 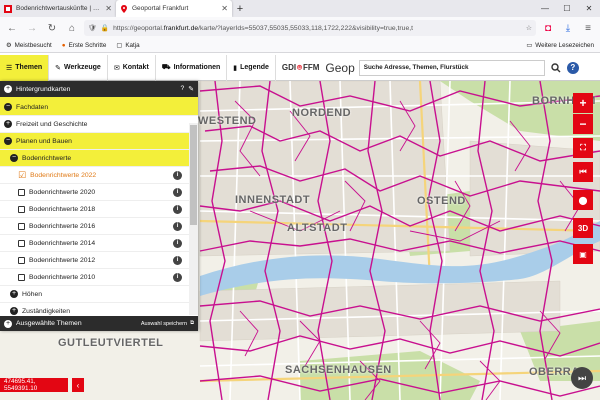 I want to click on pocket-icon: ◘, so click(x=548, y=28).